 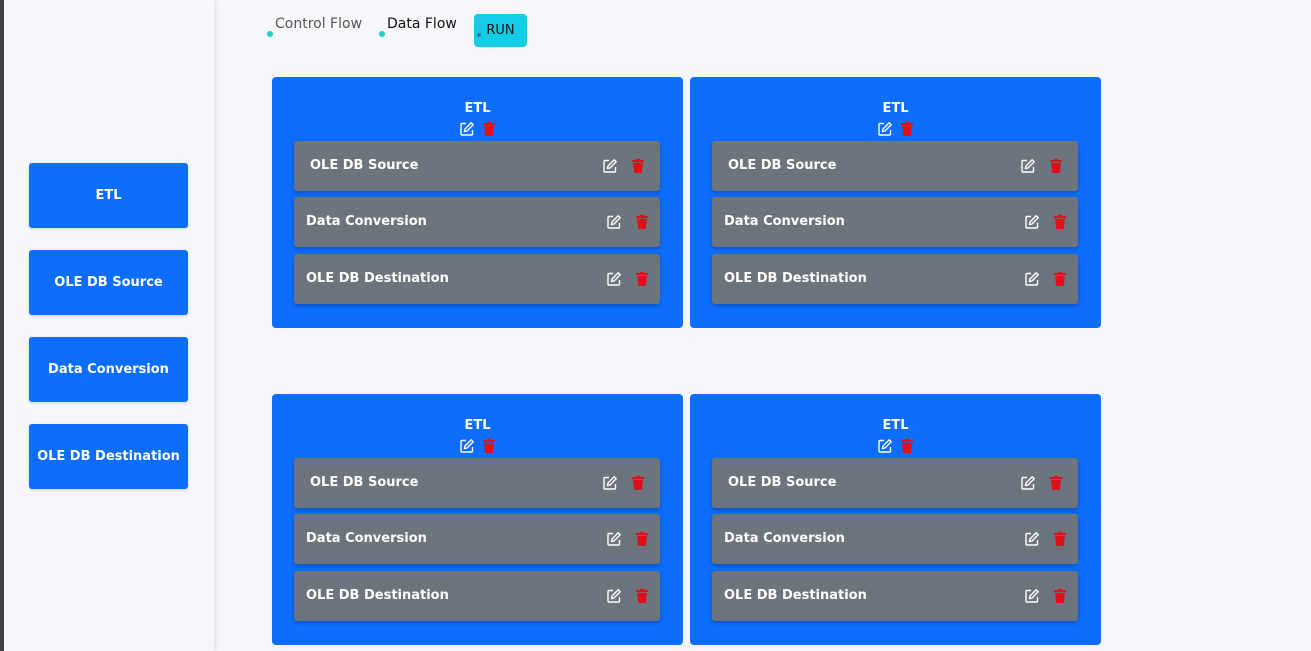 I want to click on palette-item-ole-db-destination: OLE DB Destination, so click(x=108, y=456).